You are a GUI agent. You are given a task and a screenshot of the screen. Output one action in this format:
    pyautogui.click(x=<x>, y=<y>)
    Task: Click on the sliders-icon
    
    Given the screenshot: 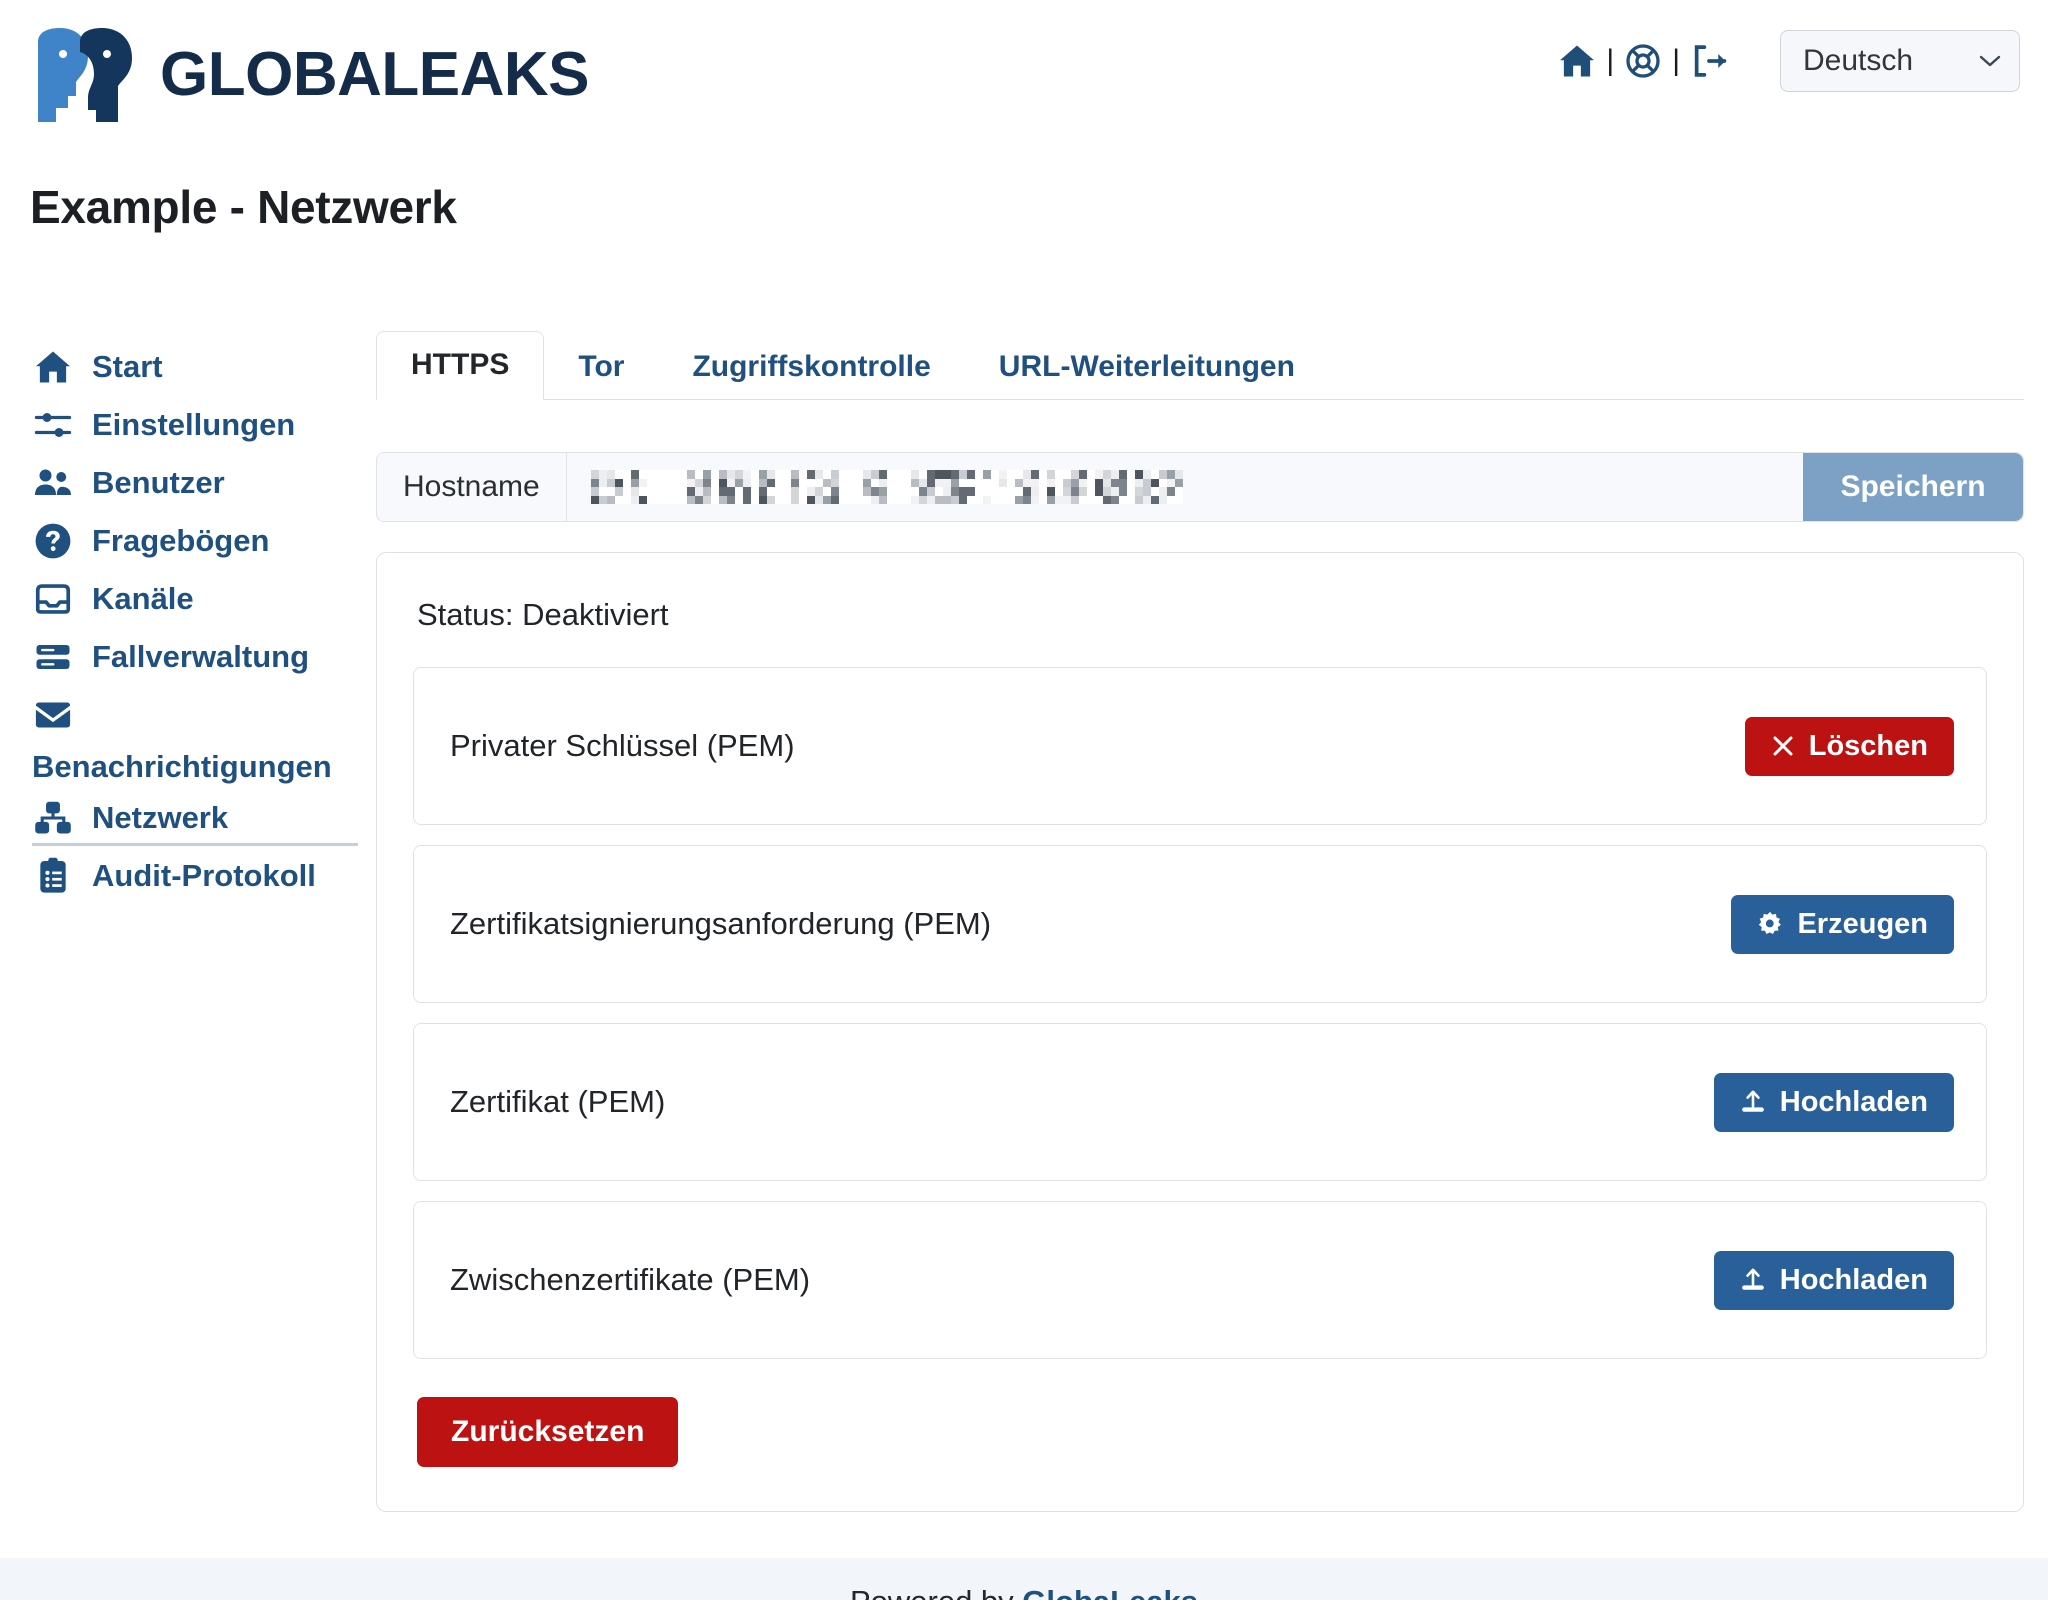 What is the action you would take?
    pyautogui.click(x=53, y=425)
    